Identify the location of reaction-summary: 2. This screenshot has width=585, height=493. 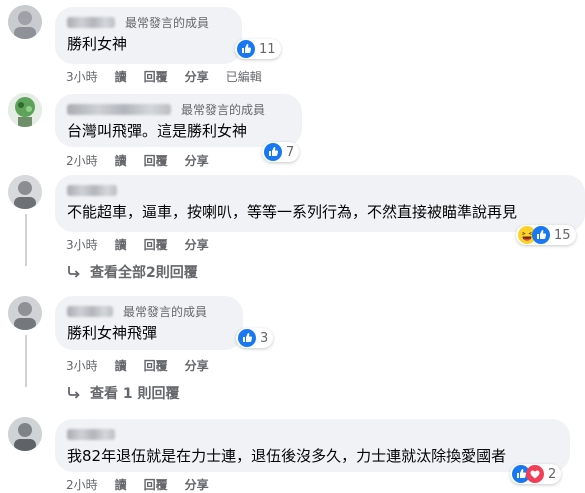
(536, 474).